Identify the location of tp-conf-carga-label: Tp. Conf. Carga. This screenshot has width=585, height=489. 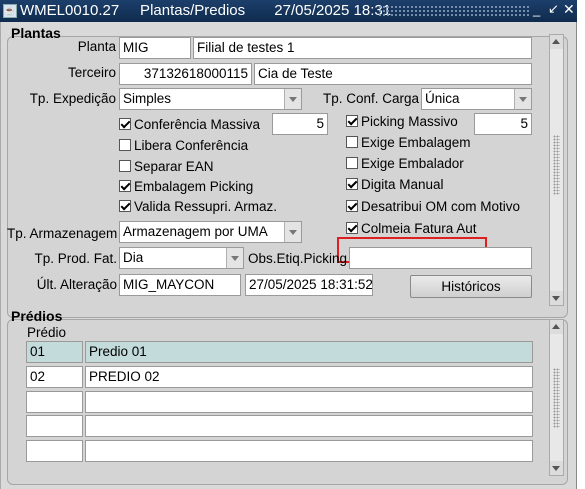
(370, 98).